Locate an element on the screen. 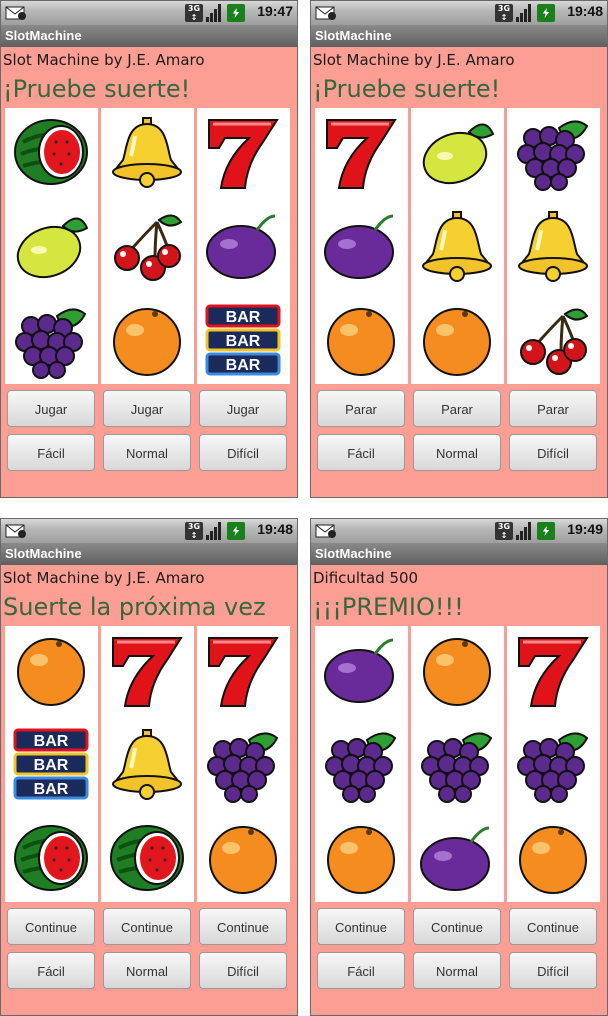  reel-1: BAR BAR BAR is located at coordinates (51, 764).